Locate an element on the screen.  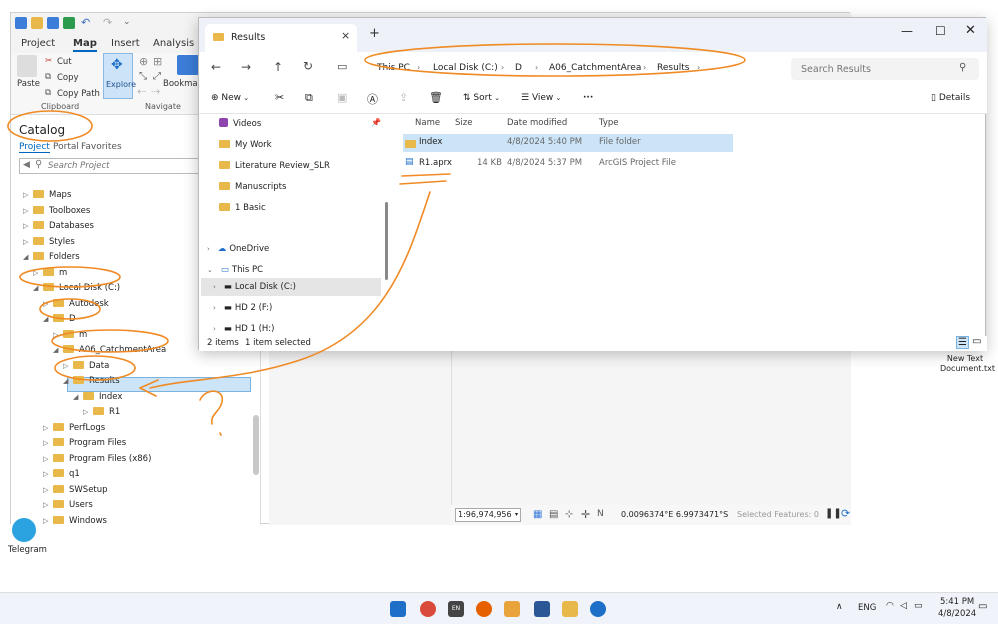
word-icon is located at coordinates (542, 609).